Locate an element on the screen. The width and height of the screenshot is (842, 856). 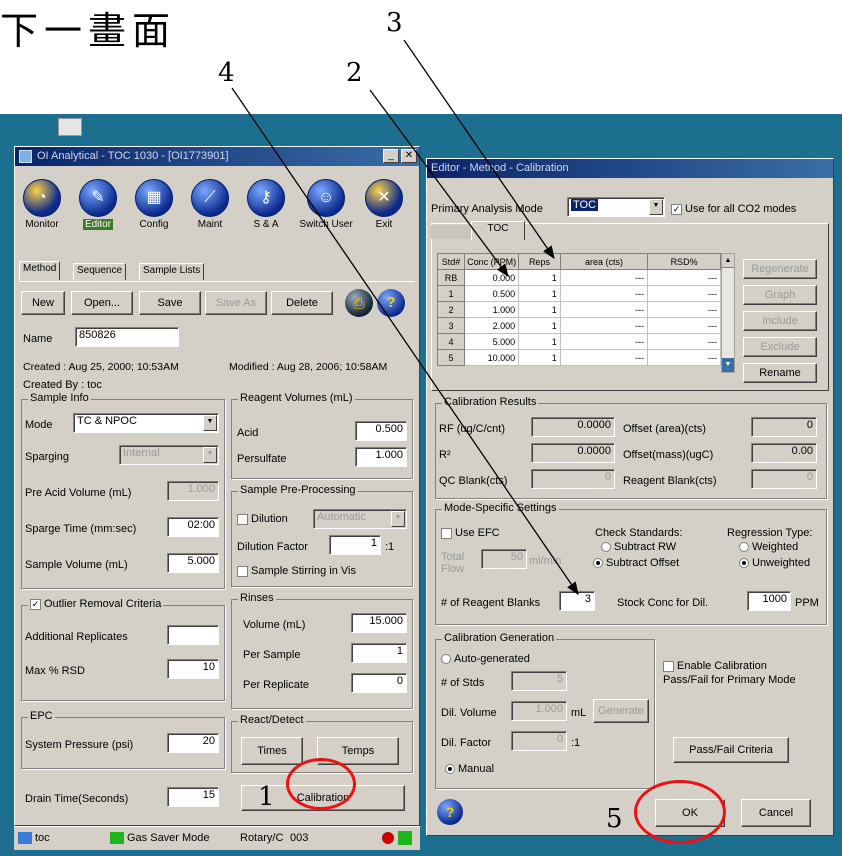
dilution-factor-input: 1 is located at coordinates (355, 545).